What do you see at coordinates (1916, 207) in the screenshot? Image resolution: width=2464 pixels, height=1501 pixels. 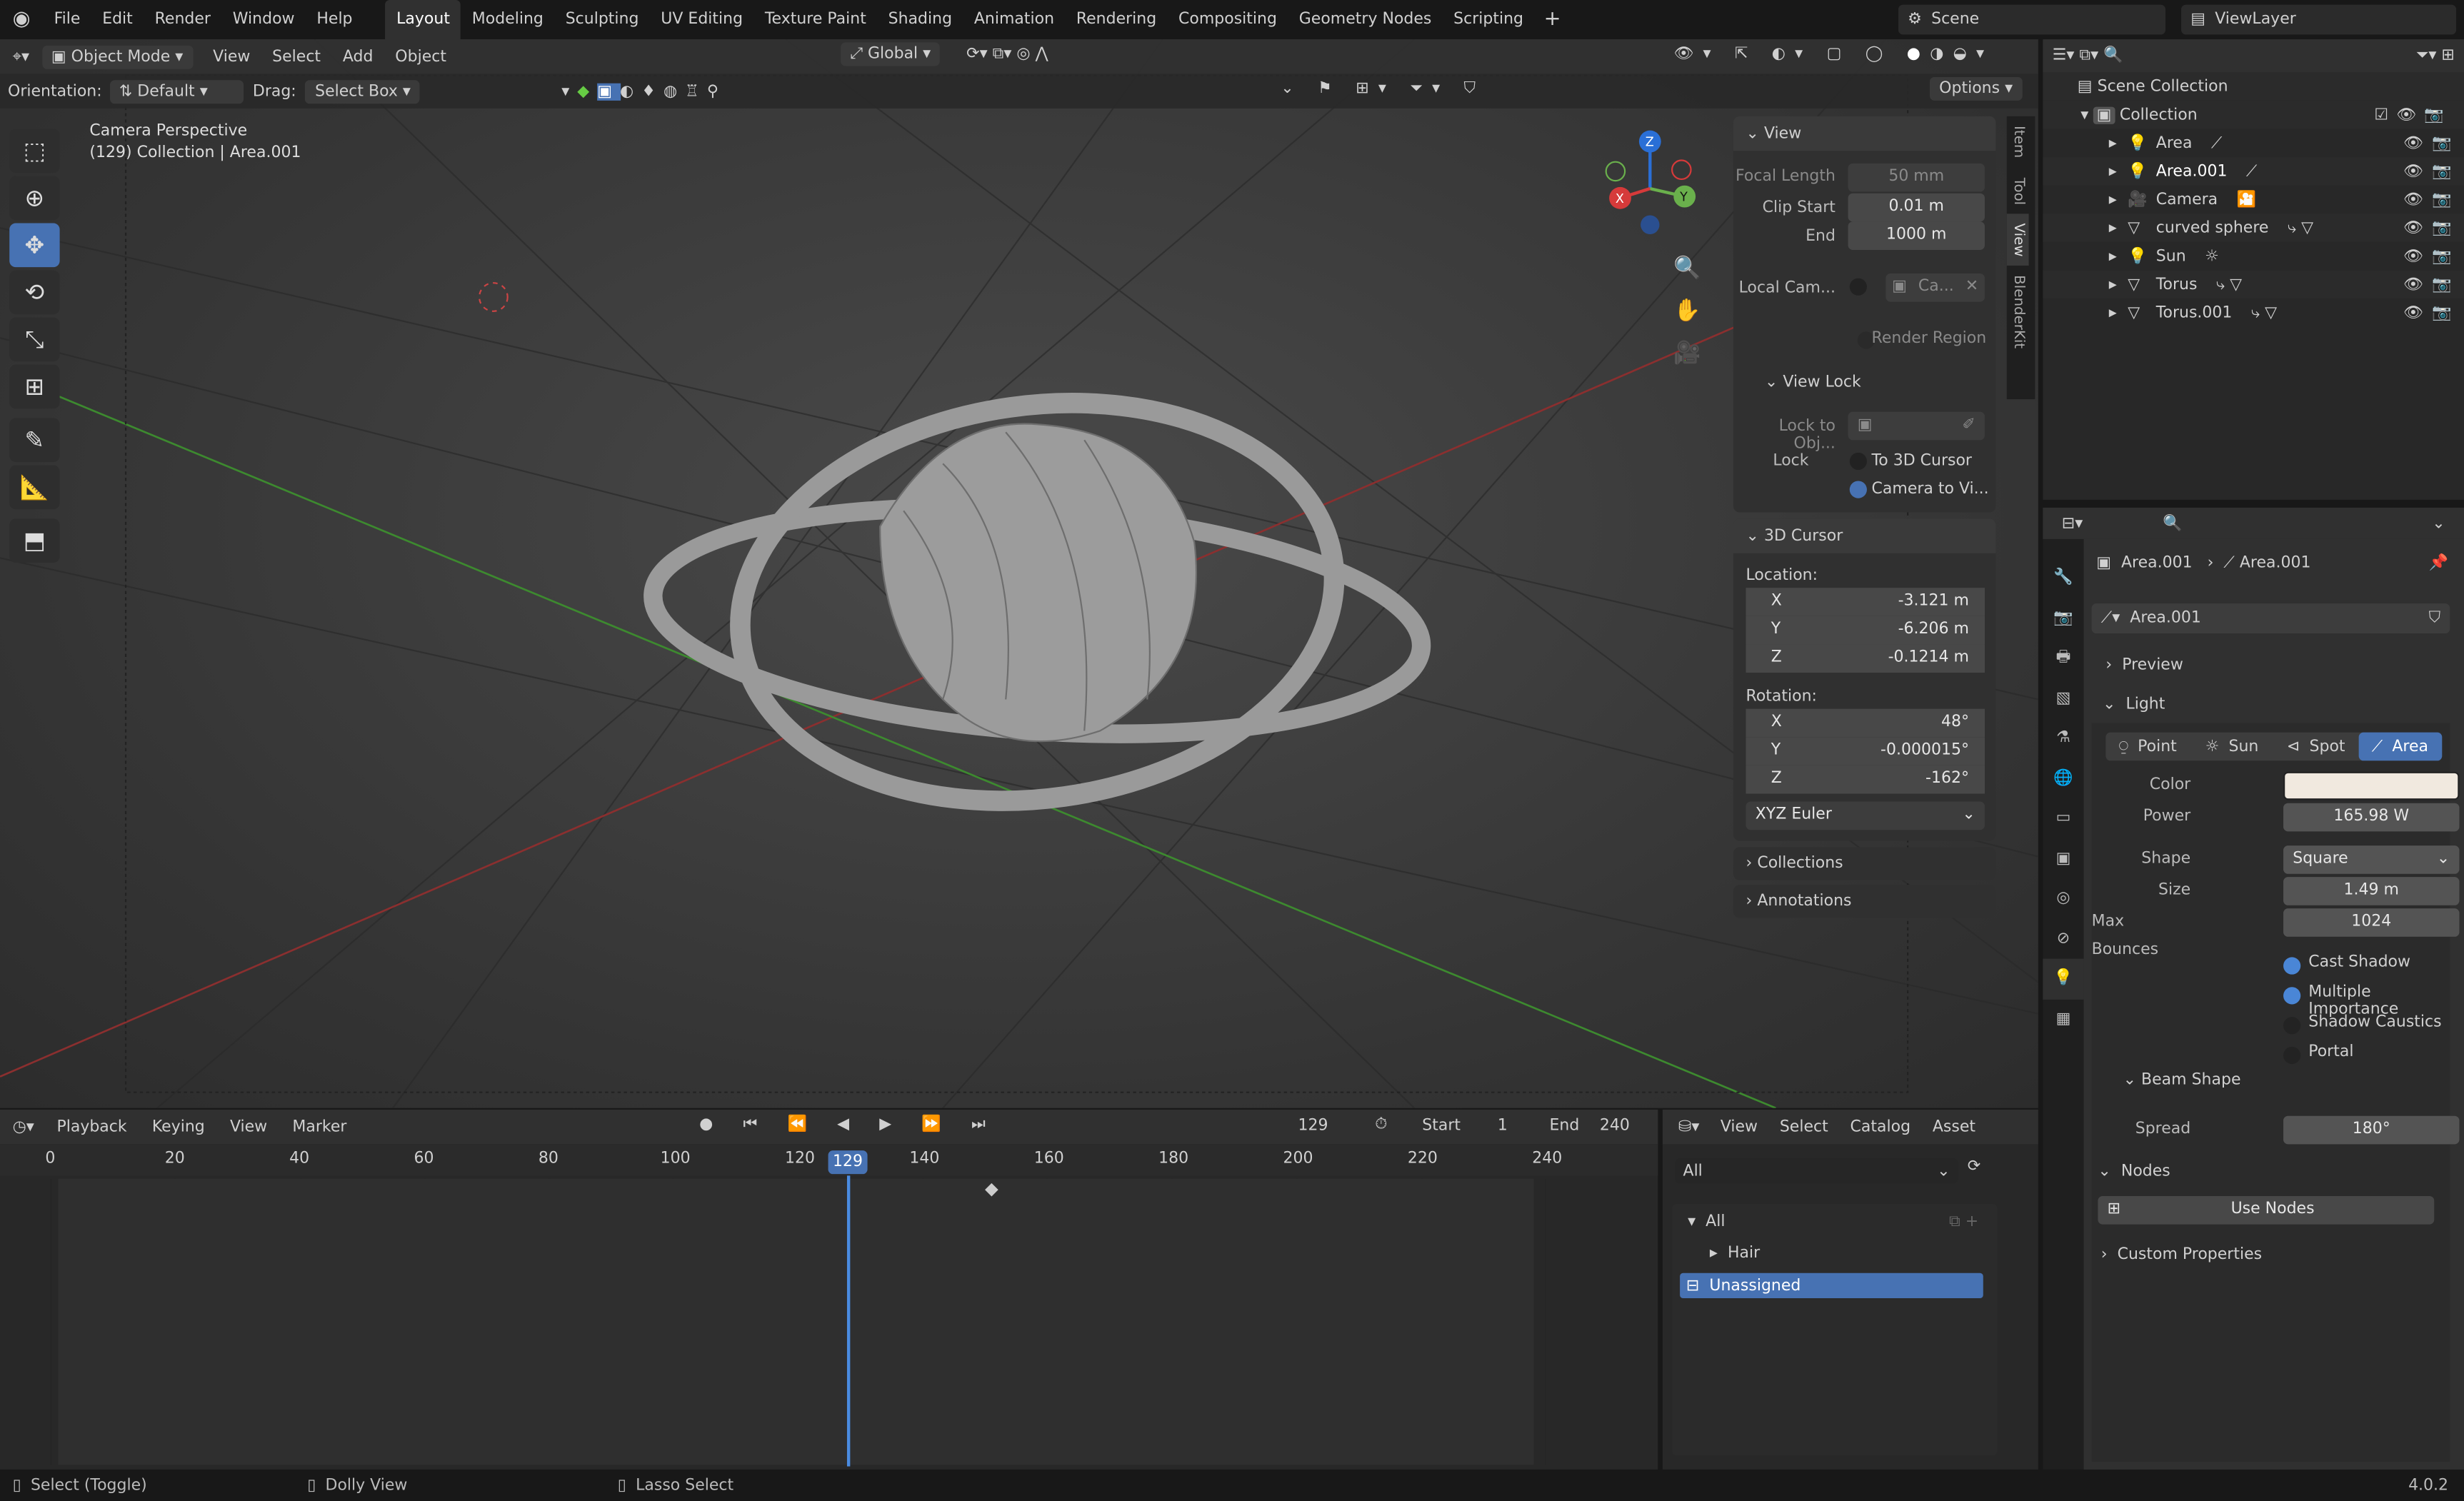 I see `clip-start-field: 0.01 m` at bounding box center [1916, 207].